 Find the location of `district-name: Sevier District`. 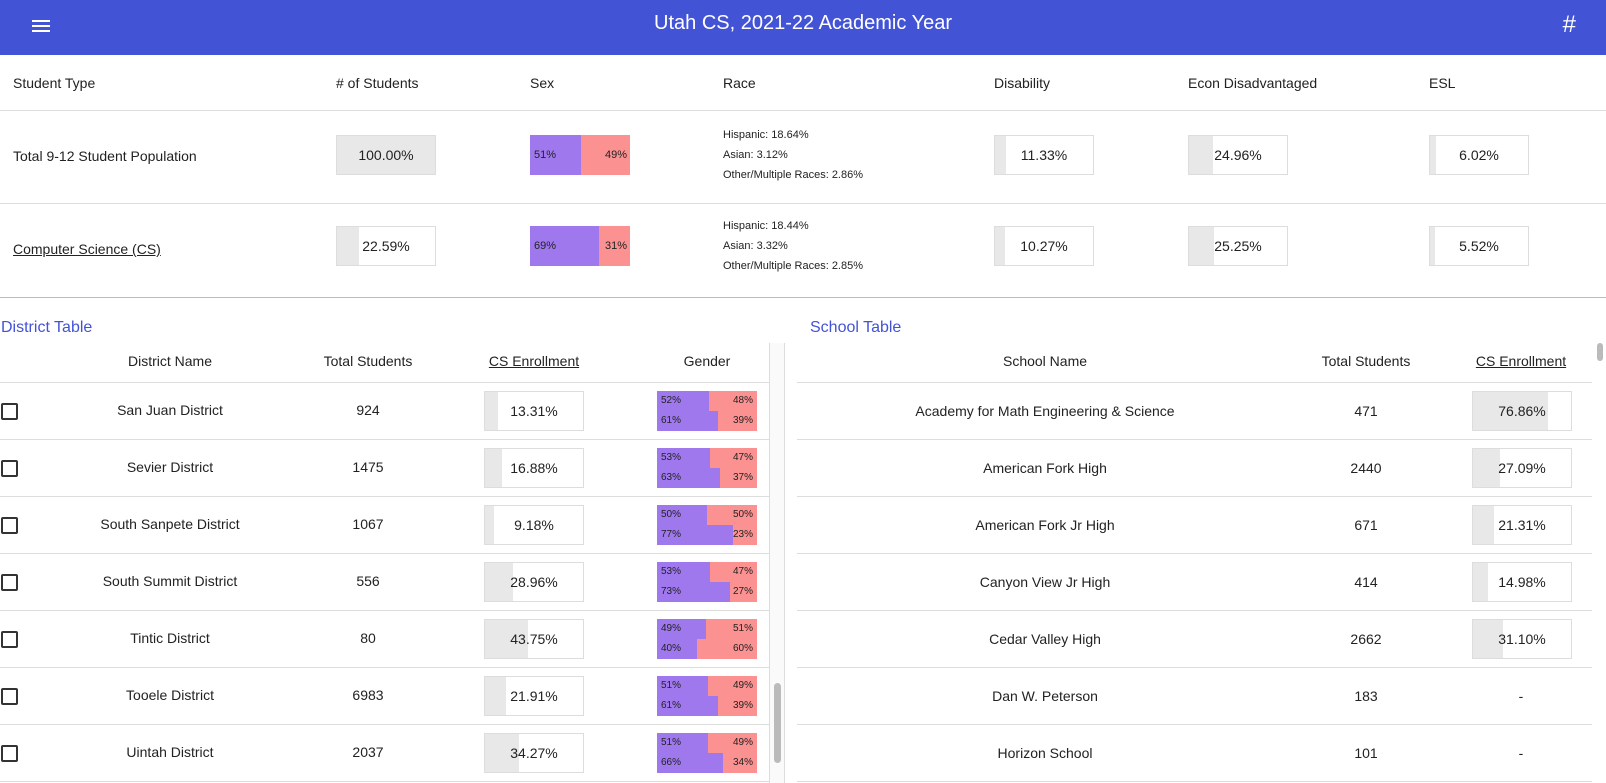

district-name: Sevier District is located at coordinates (170, 467).